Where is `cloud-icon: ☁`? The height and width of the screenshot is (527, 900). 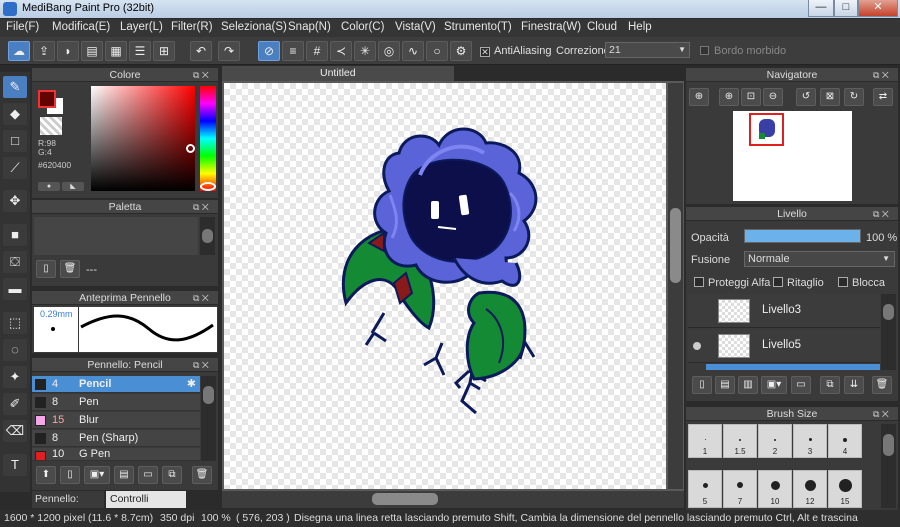 cloud-icon: ☁ is located at coordinates (19, 51).